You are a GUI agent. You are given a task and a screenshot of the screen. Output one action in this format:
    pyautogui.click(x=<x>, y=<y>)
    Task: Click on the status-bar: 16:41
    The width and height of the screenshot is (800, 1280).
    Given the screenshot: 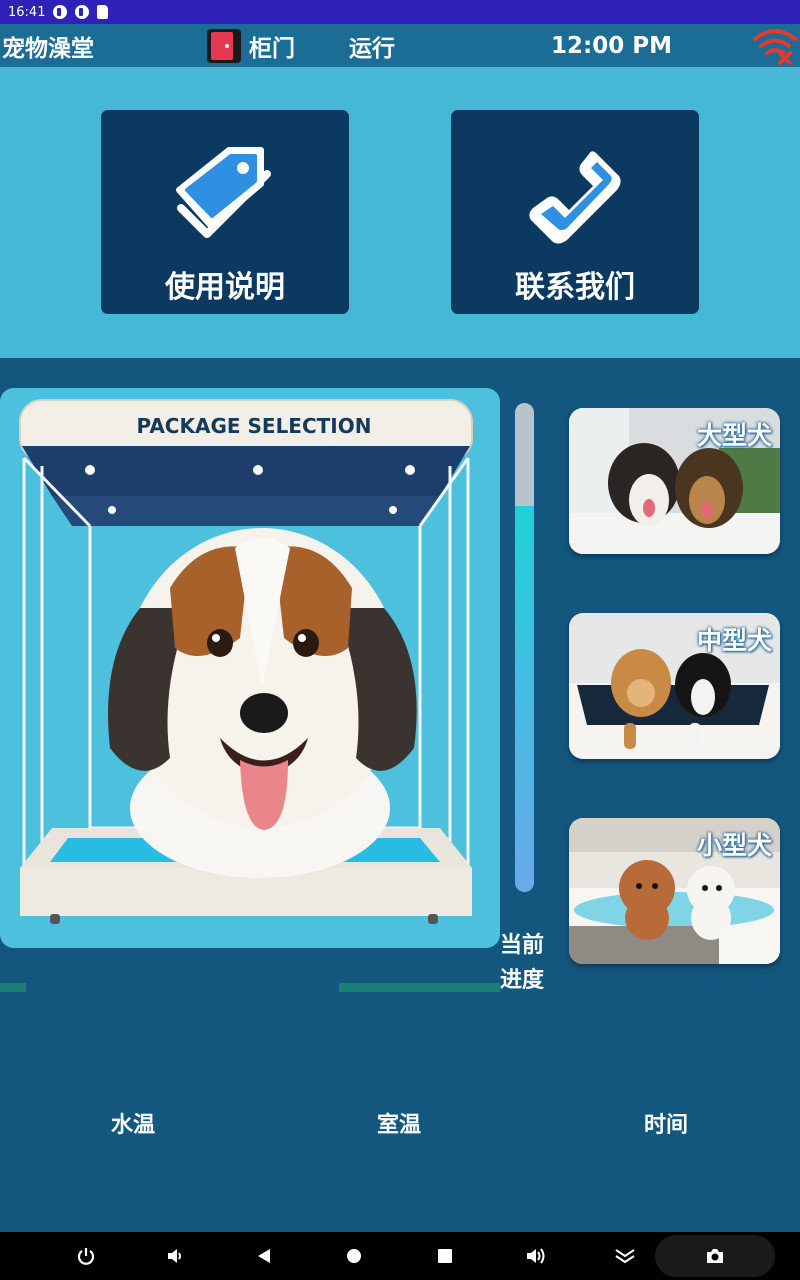 What is the action you would take?
    pyautogui.click(x=400, y=12)
    